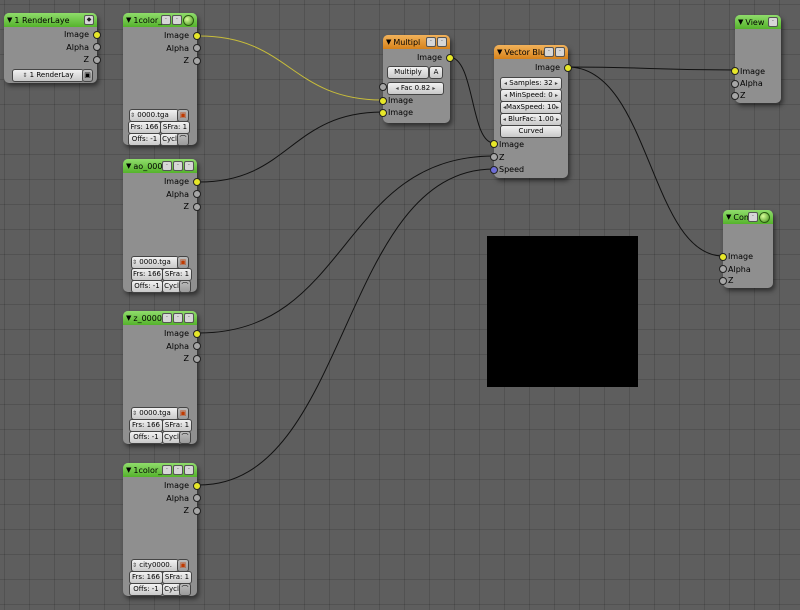 This screenshot has width=800, height=610. I want to click on composite-node: ▼ Com · Image Alpha Z, so click(746, 249).